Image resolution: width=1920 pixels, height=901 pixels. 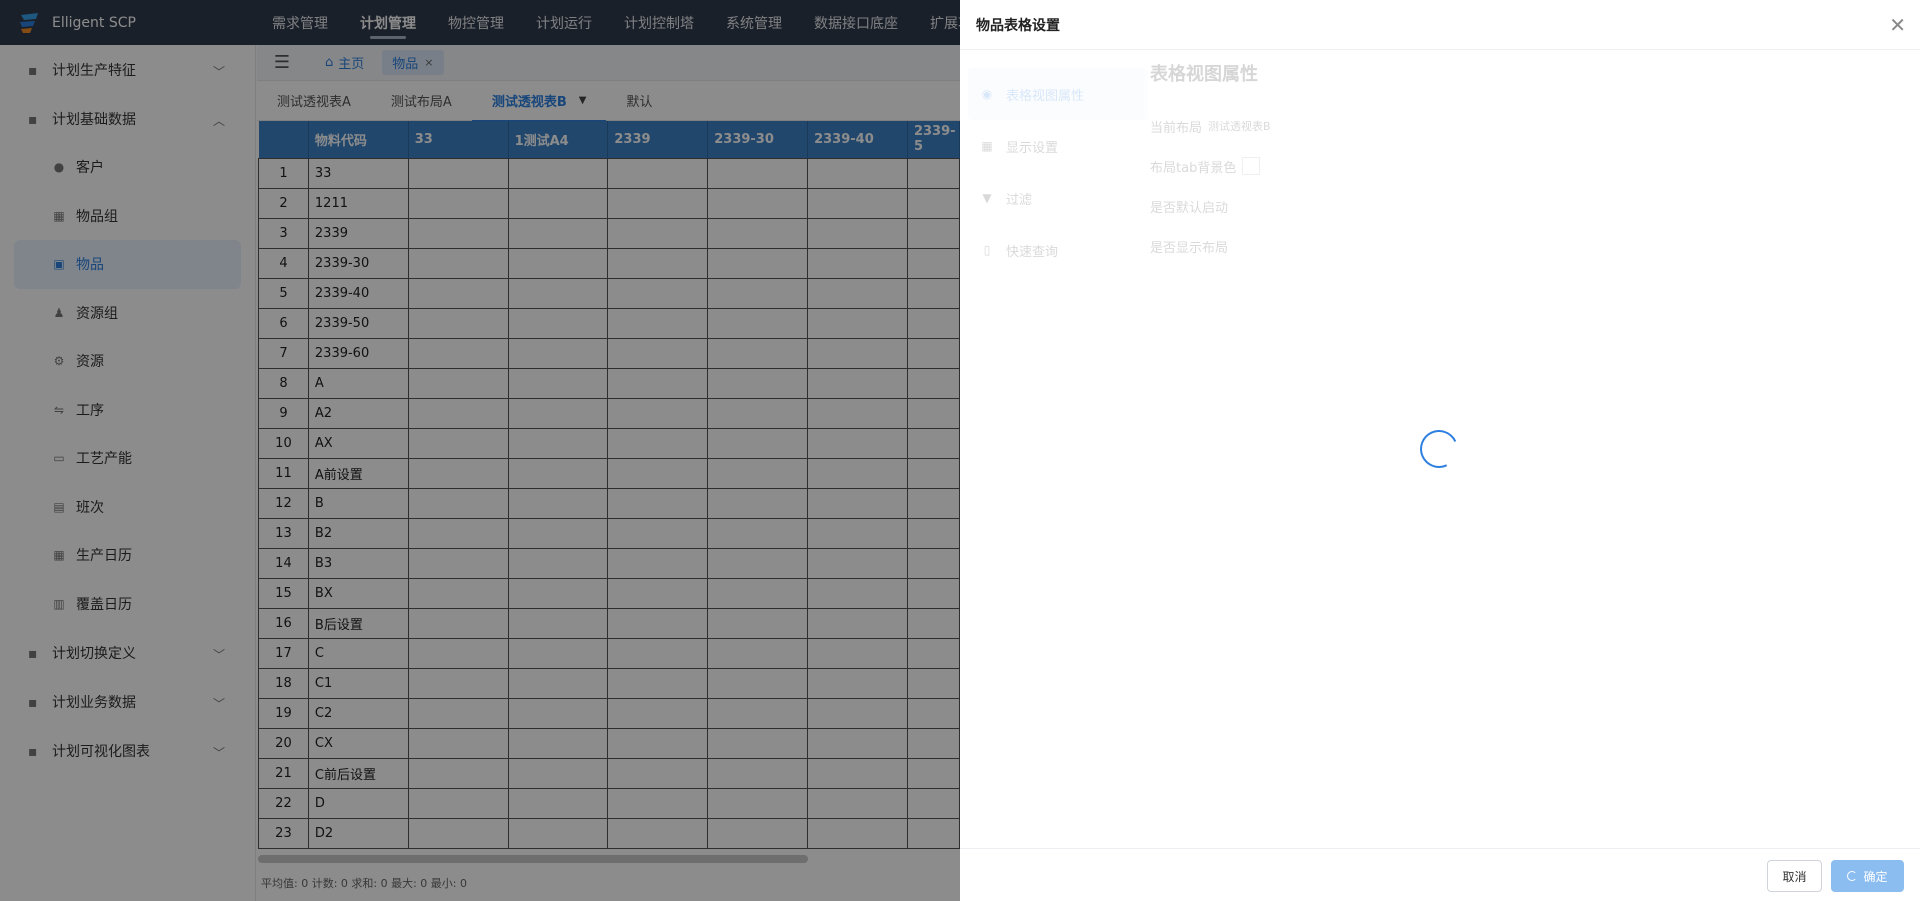 I want to click on current-layout-row: 当前布局 测试透视表B, so click(x=1210, y=126).